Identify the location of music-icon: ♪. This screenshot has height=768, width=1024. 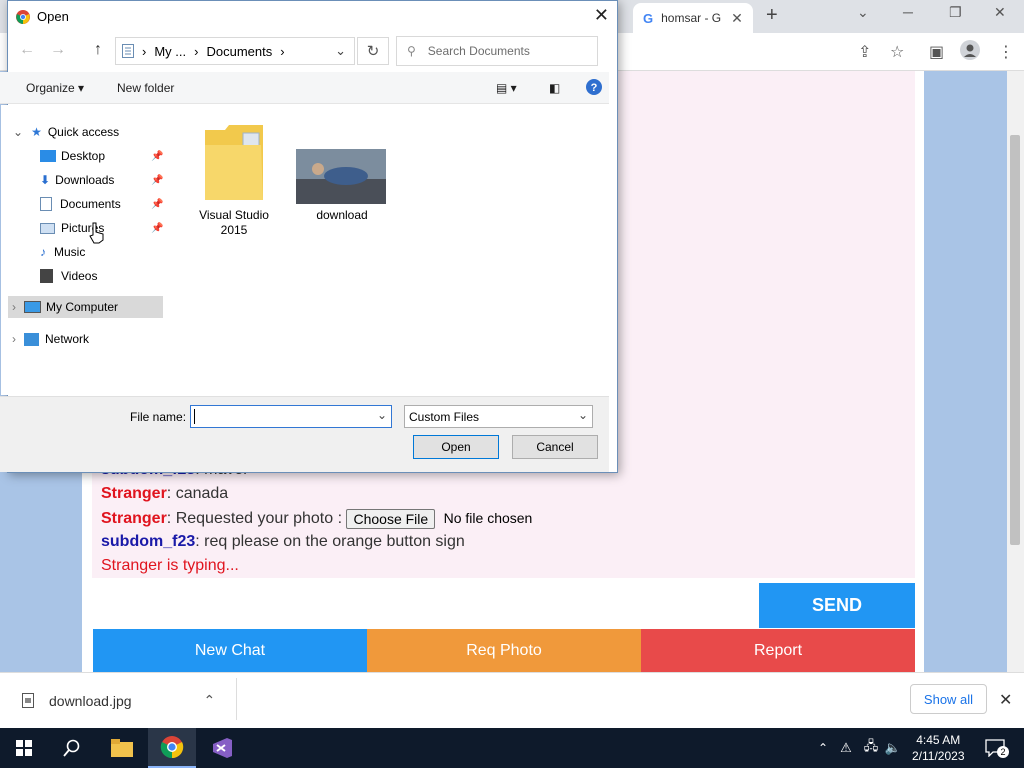
(43, 252).